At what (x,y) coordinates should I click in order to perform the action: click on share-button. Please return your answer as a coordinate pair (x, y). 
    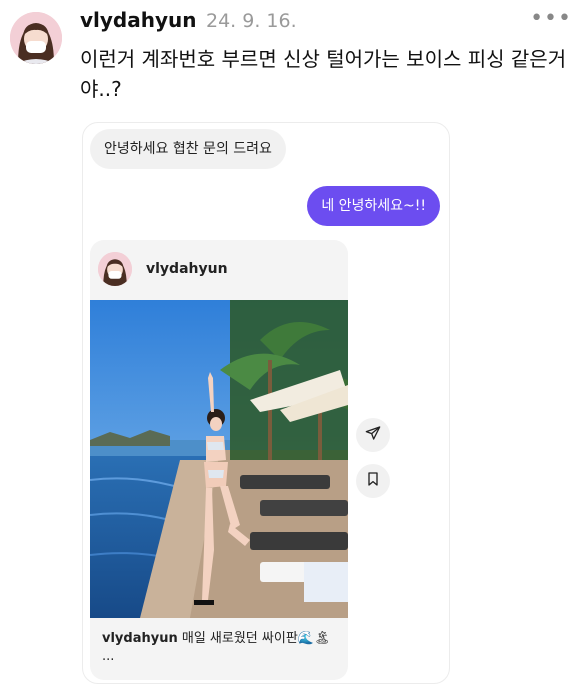
    Looking at the image, I should click on (373, 435).